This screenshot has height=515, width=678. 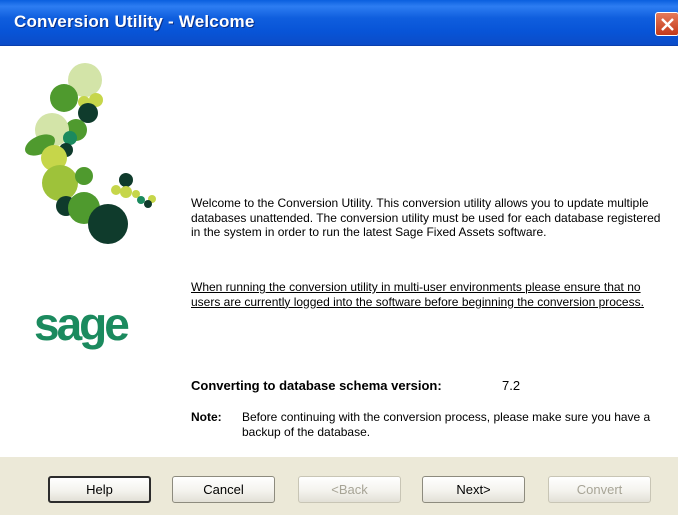 I want to click on help-button: Help, so click(x=99, y=489).